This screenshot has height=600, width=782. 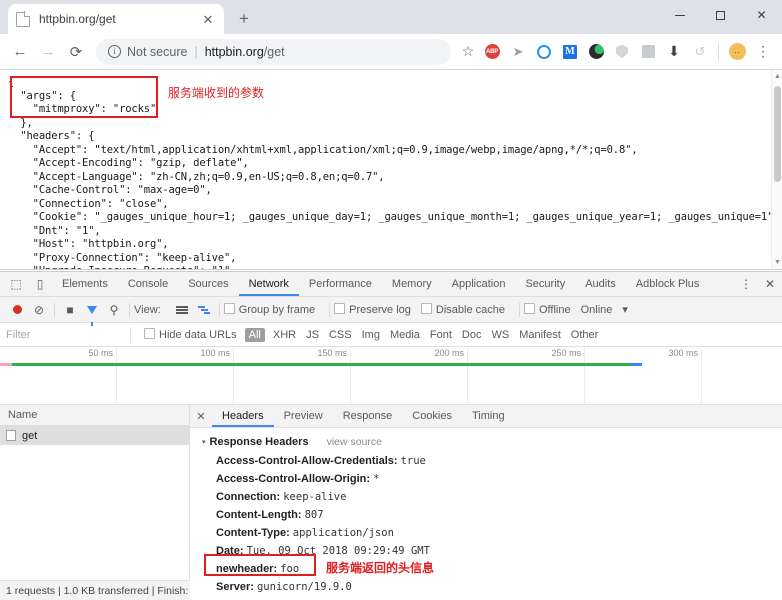 I want to click on tab-security: Security, so click(x=545, y=284).